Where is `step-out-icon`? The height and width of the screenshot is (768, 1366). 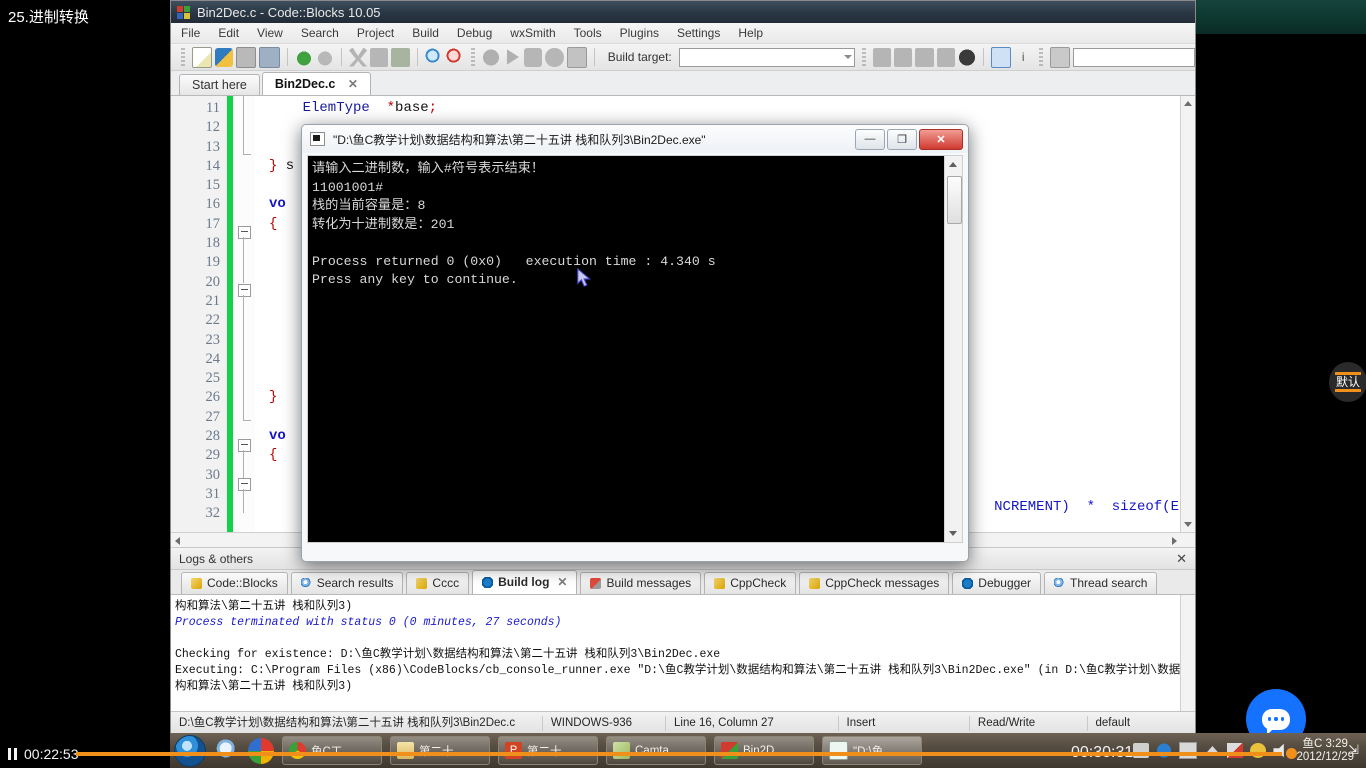
step-out-icon is located at coordinates (924, 57).